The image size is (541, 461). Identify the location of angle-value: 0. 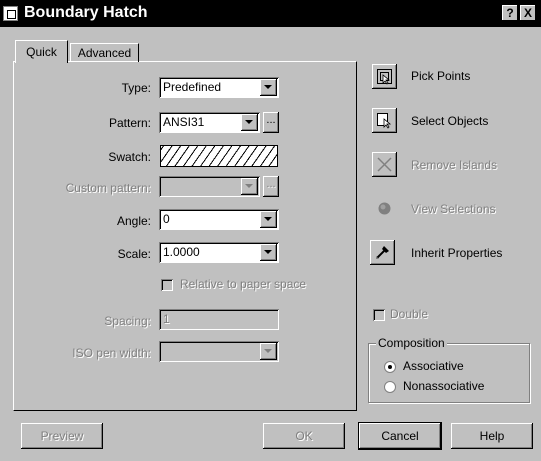
(166, 219).